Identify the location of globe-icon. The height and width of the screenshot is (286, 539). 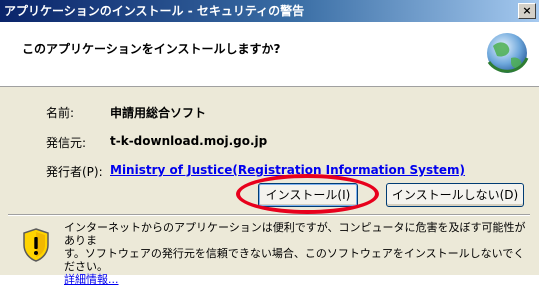
(508, 53).